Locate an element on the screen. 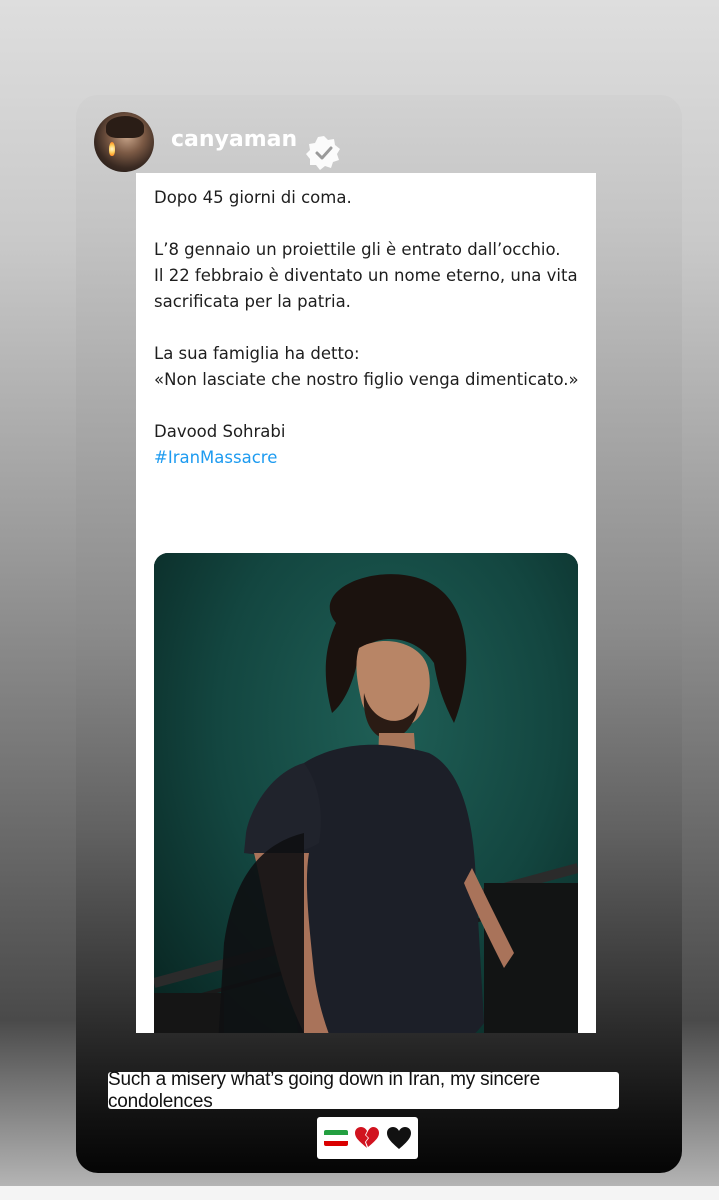  story-header: canyaman is located at coordinates (219, 142).